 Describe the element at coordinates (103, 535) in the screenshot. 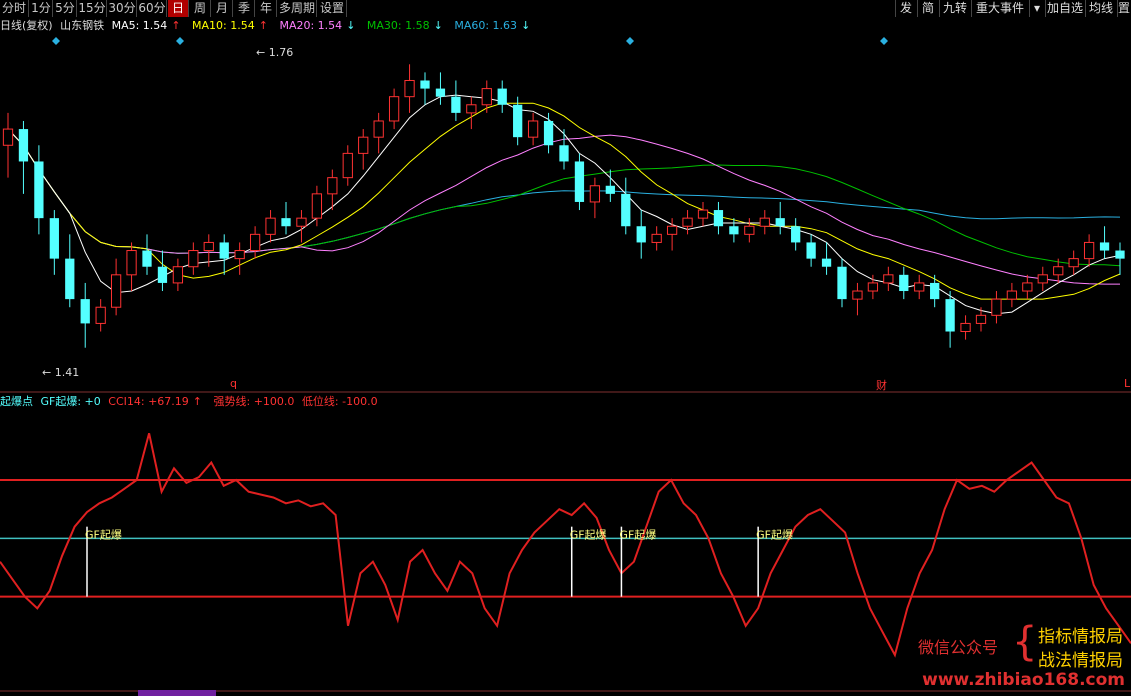

I see `signal-label-0: GF起爆` at that location.